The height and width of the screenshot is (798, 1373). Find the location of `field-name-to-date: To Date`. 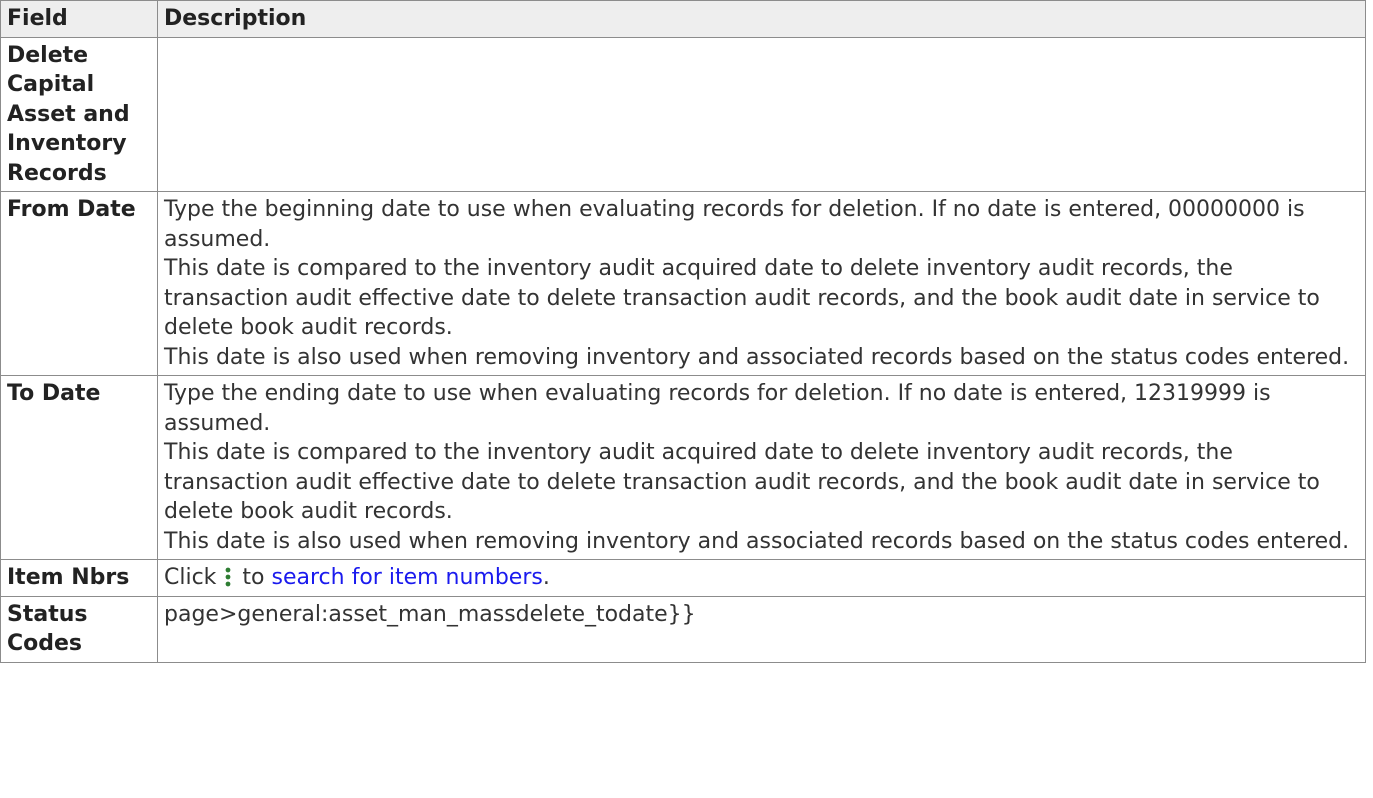

field-name-to-date: To Date is located at coordinates (79, 467).